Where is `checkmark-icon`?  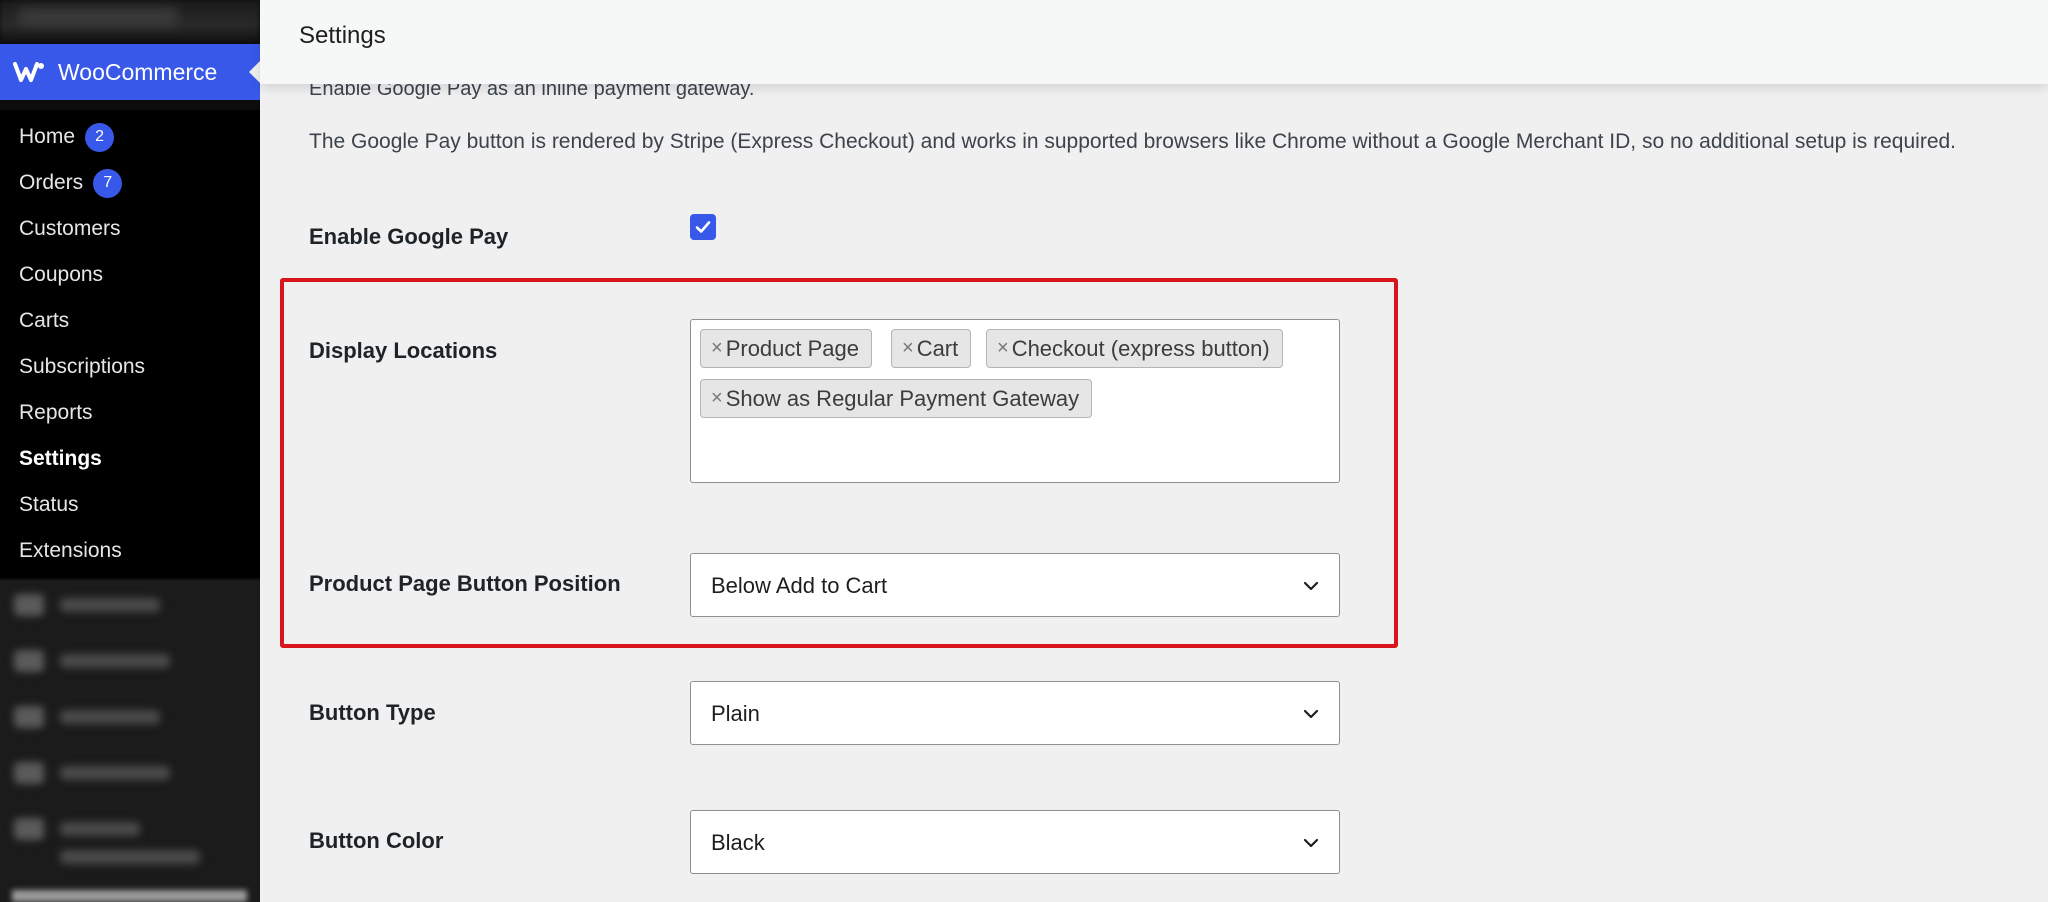 checkmark-icon is located at coordinates (703, 227).